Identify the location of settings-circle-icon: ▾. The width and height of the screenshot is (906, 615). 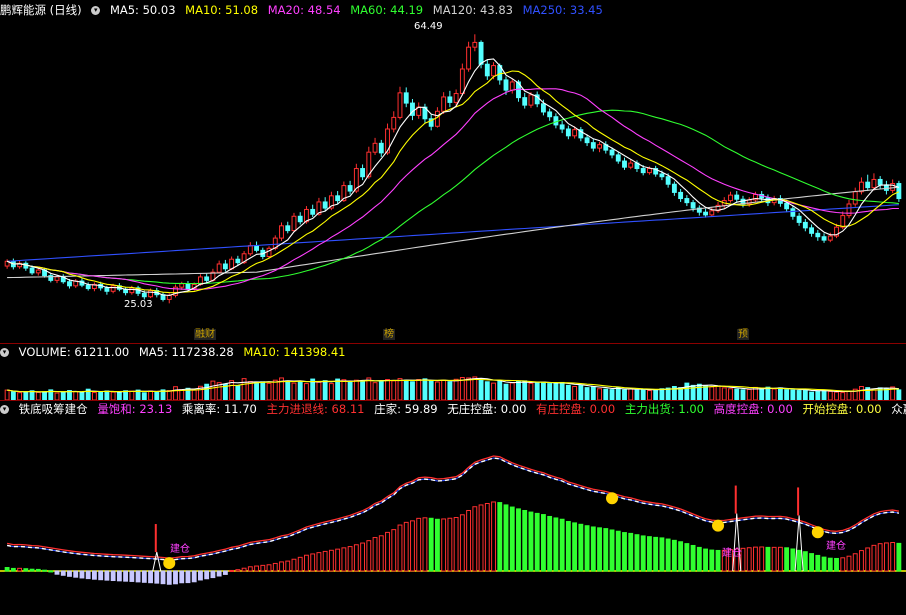
(96, 10).